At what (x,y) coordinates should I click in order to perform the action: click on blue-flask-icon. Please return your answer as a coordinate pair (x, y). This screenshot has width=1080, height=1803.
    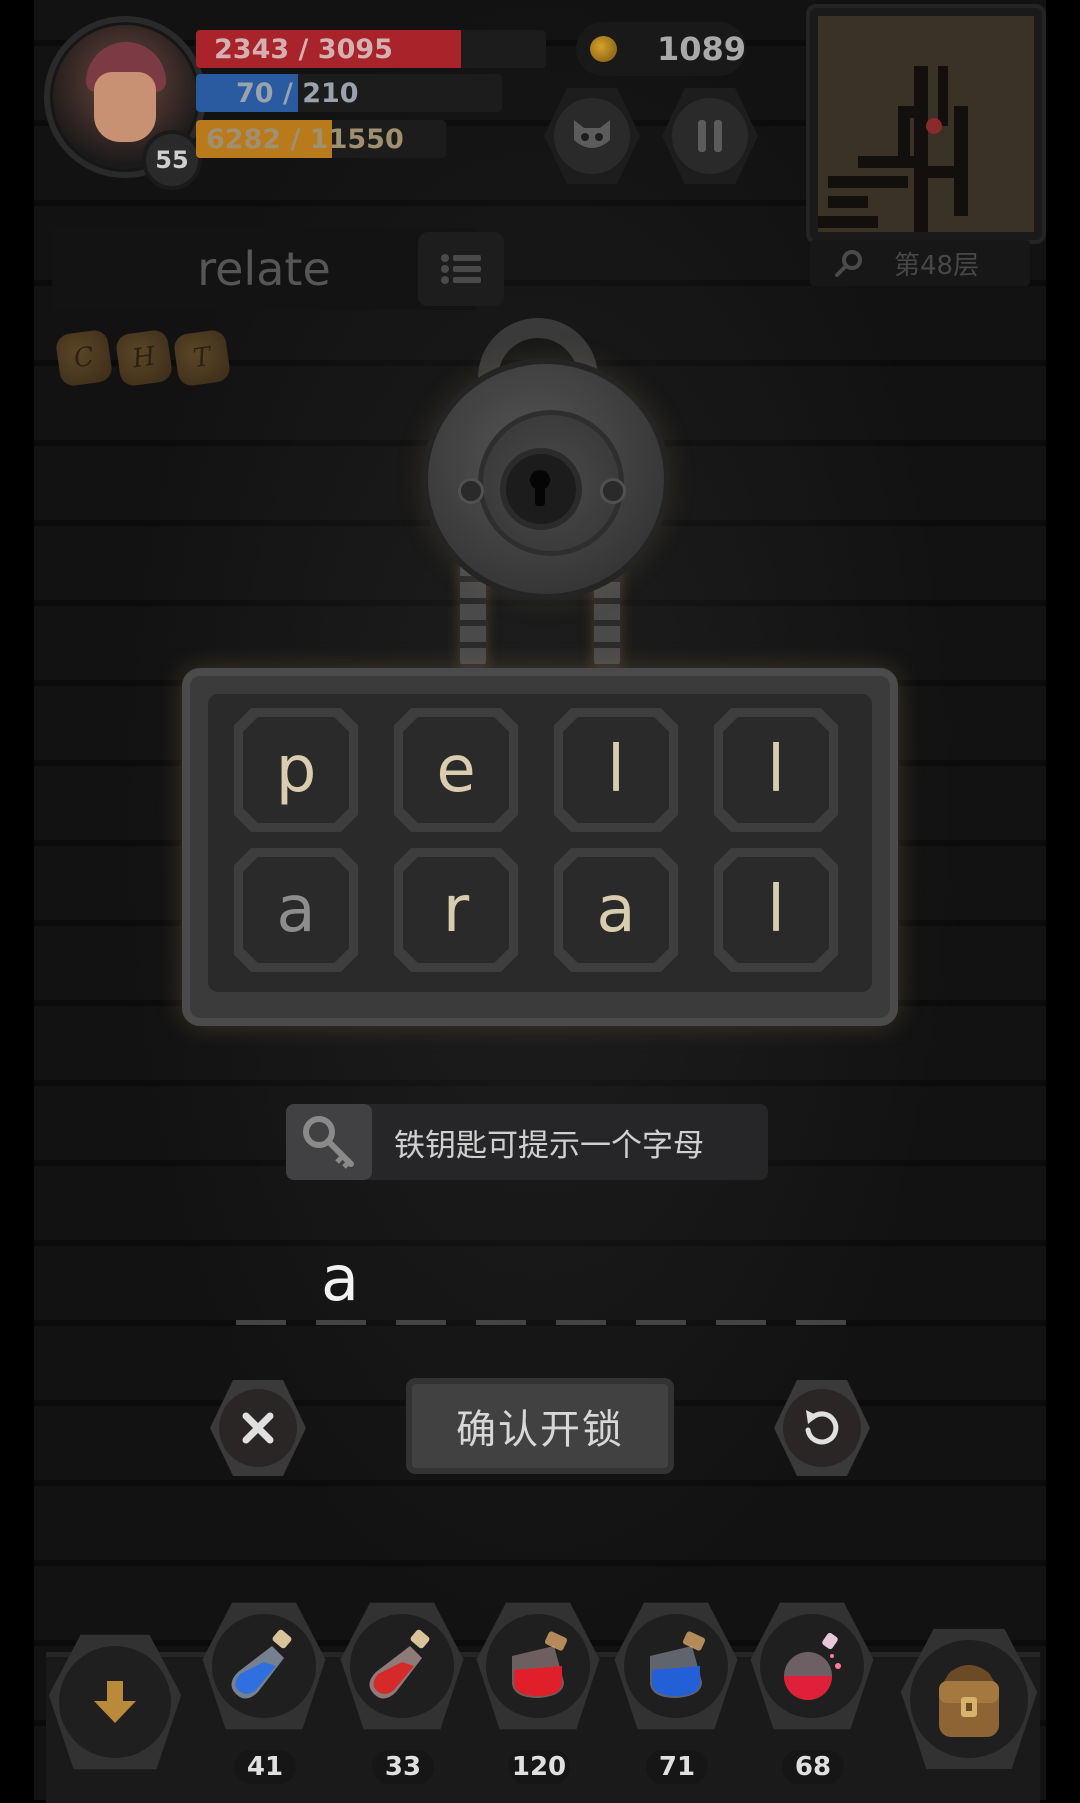
    Looking at the image, I should click on (261, 1664).